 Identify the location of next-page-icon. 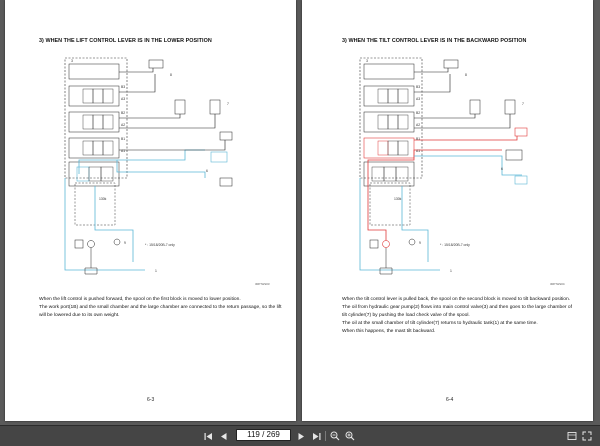
(301, 436).